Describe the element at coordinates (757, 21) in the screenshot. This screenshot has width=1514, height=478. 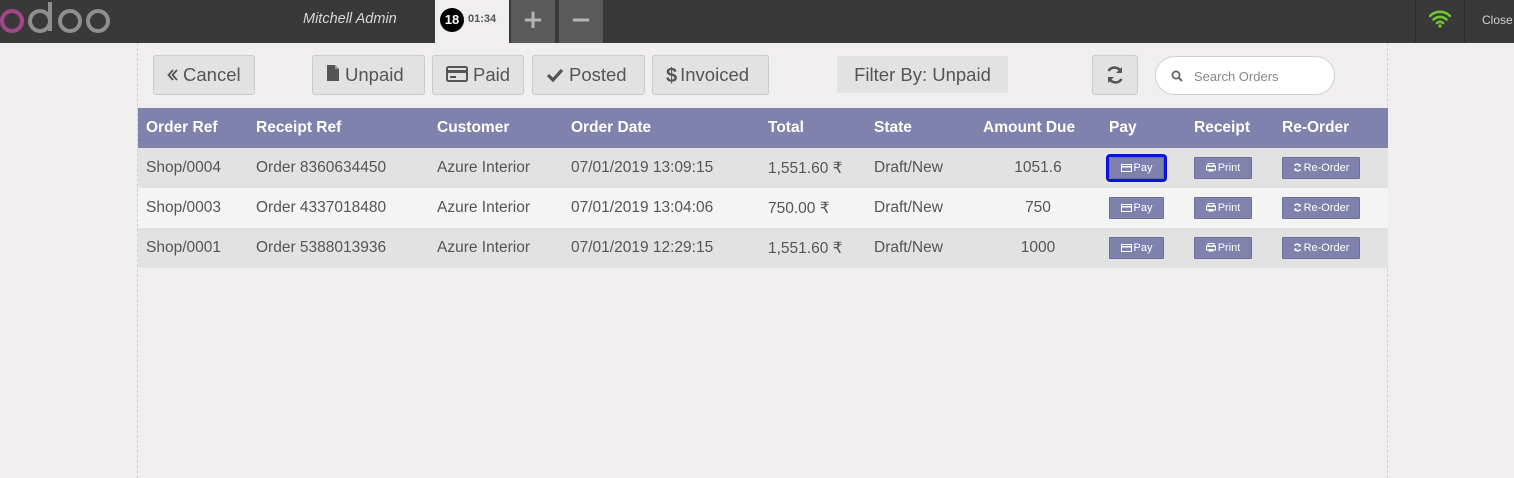
I see `pos-topbar: Mitchell Admin 18 01:34 + − Close` at that location.